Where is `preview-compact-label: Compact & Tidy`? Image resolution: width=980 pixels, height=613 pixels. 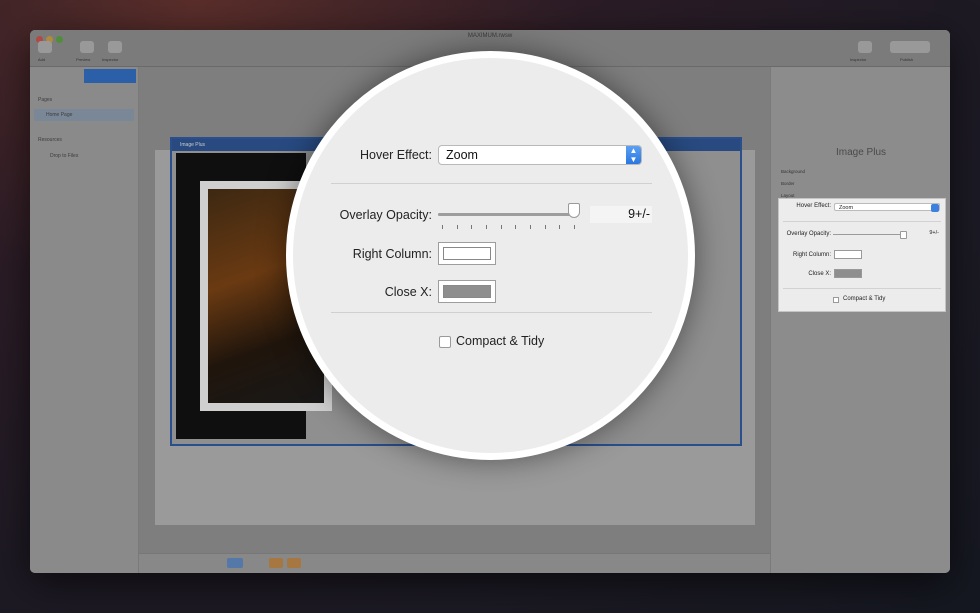
preview-compact-label: Compact & Tidy is located at coordinates (864, 299).